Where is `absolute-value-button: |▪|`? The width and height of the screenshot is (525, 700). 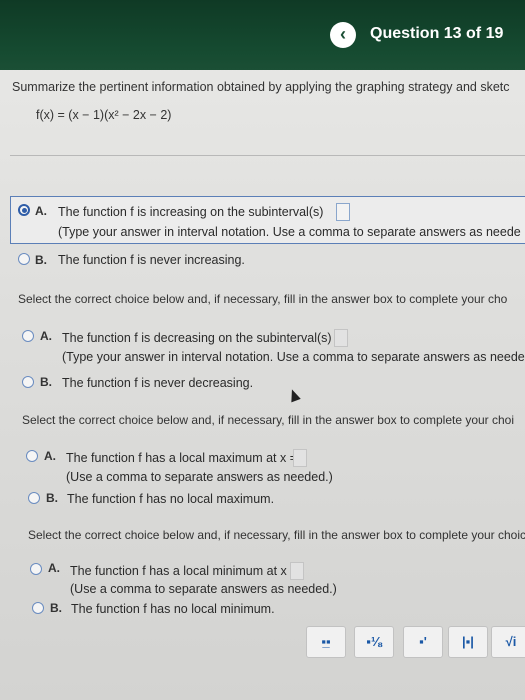
absolute-value-button: |▪| is located at coordinates (468, 642).